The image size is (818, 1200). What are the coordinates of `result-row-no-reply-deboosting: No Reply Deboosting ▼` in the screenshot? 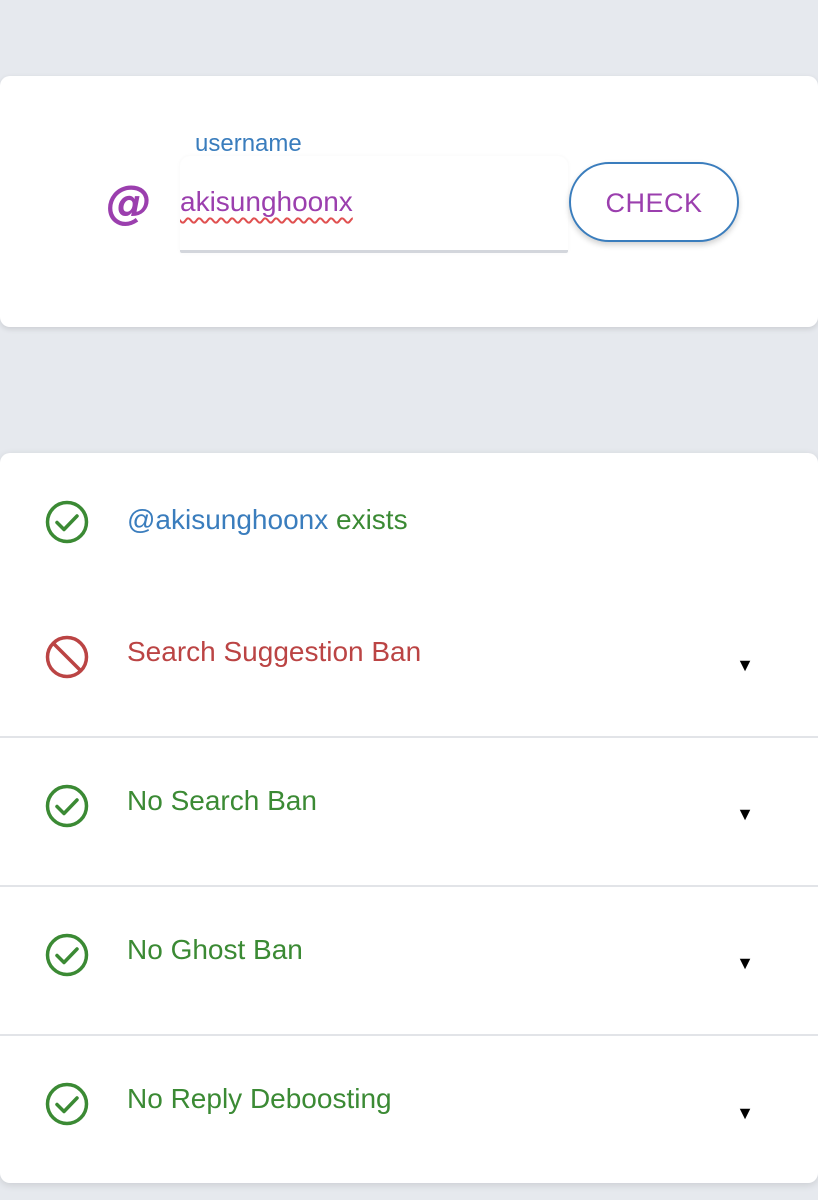 It's located at (409, 1109).